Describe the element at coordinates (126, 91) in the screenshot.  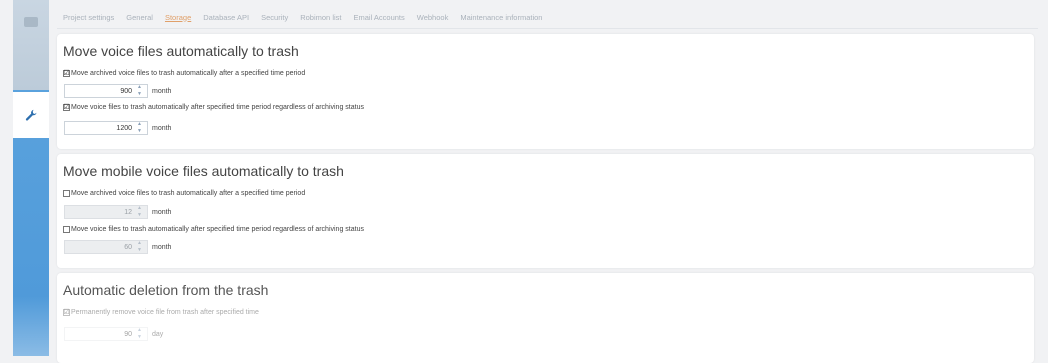
I see `stepper-value: 900` at that location.